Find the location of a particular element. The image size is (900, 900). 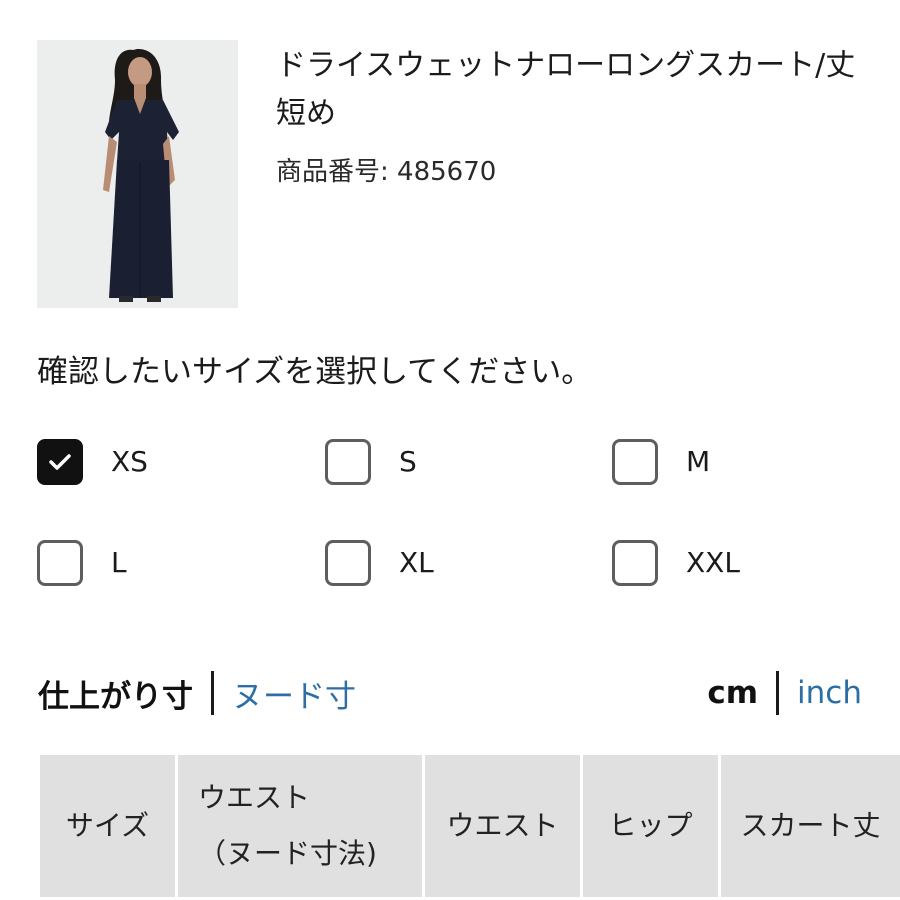

product-title: ドライスウェットナローロングスカート/丈短め is located at coordinates (566, 89).